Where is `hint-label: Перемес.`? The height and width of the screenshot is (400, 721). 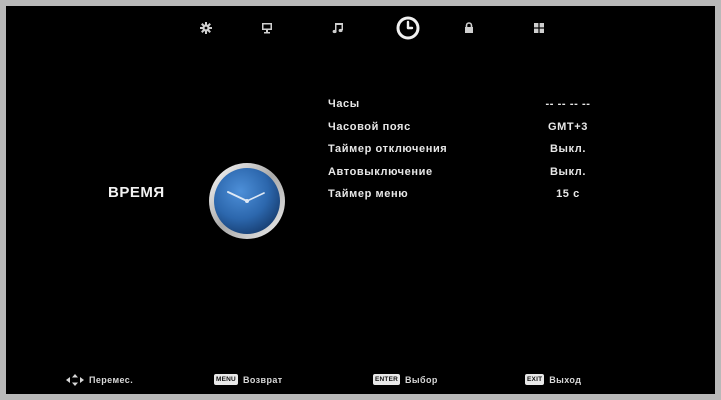 hint-label: Перемес. is located at coordinates (111, 380).